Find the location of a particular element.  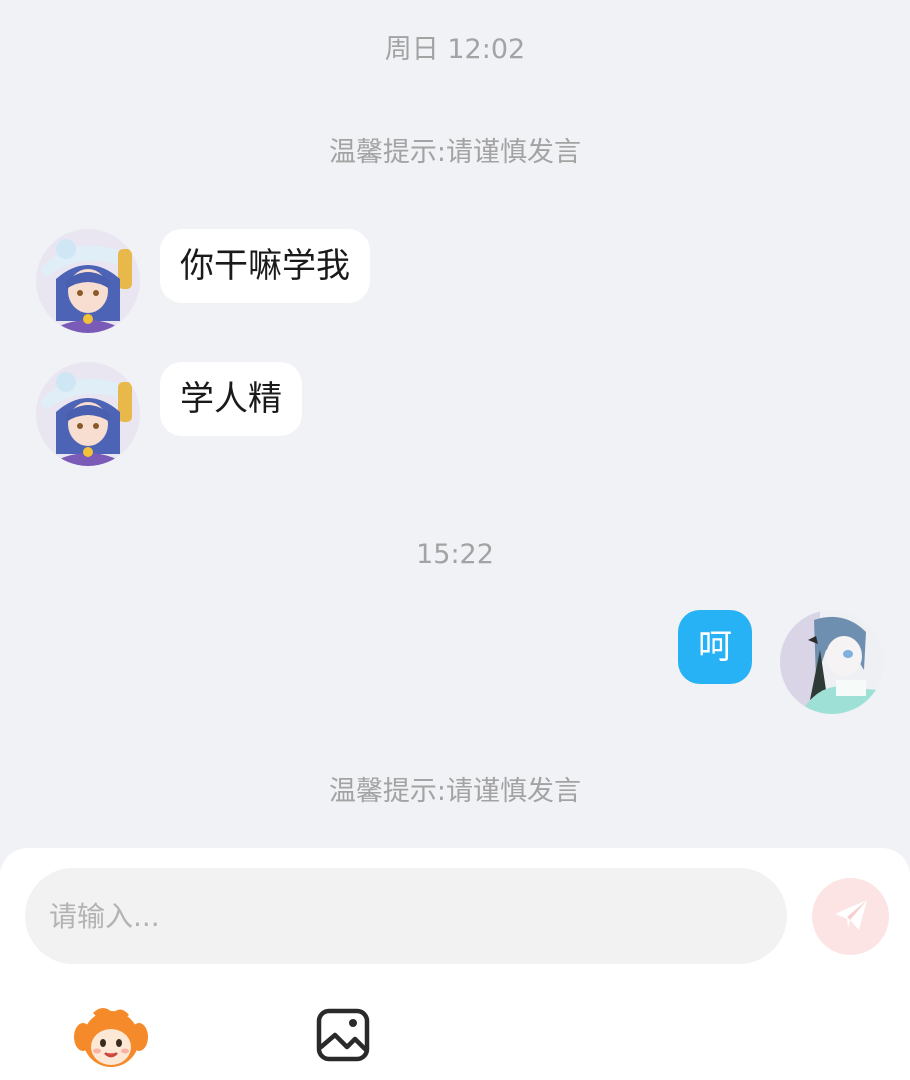

timestamp: 15:22 is located at coordinates (455, 554).